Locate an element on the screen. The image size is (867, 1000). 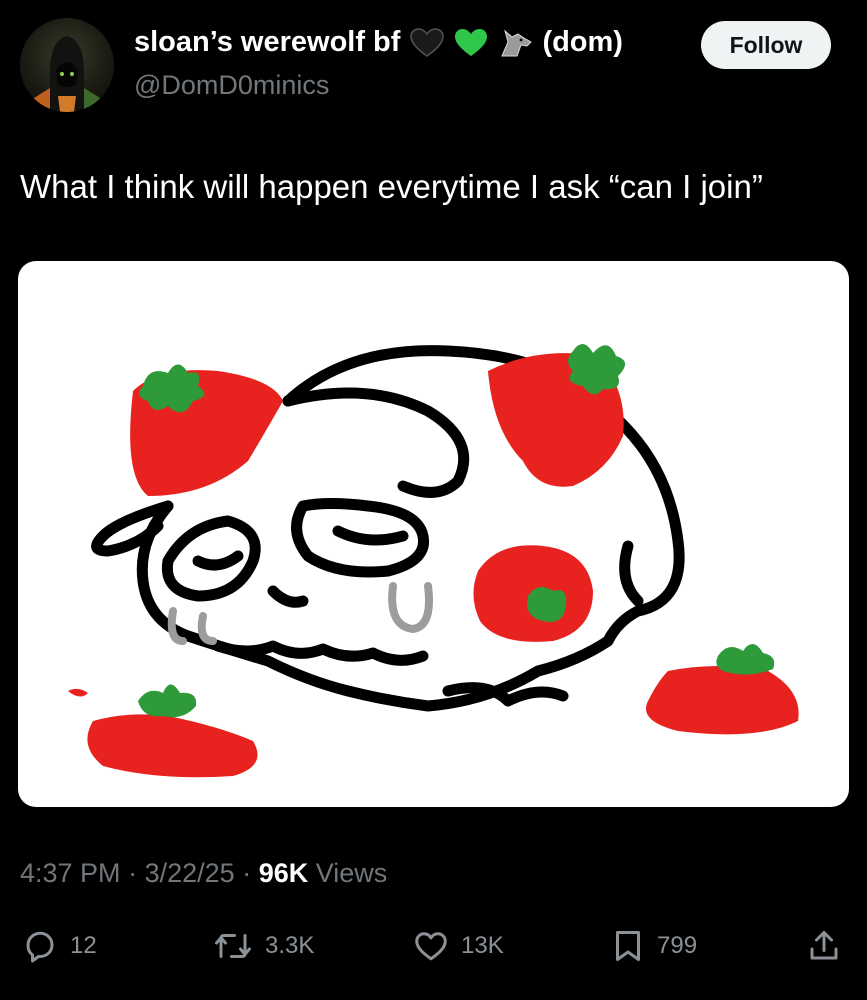
black-heart-icon is located at coordinates (427, 42).